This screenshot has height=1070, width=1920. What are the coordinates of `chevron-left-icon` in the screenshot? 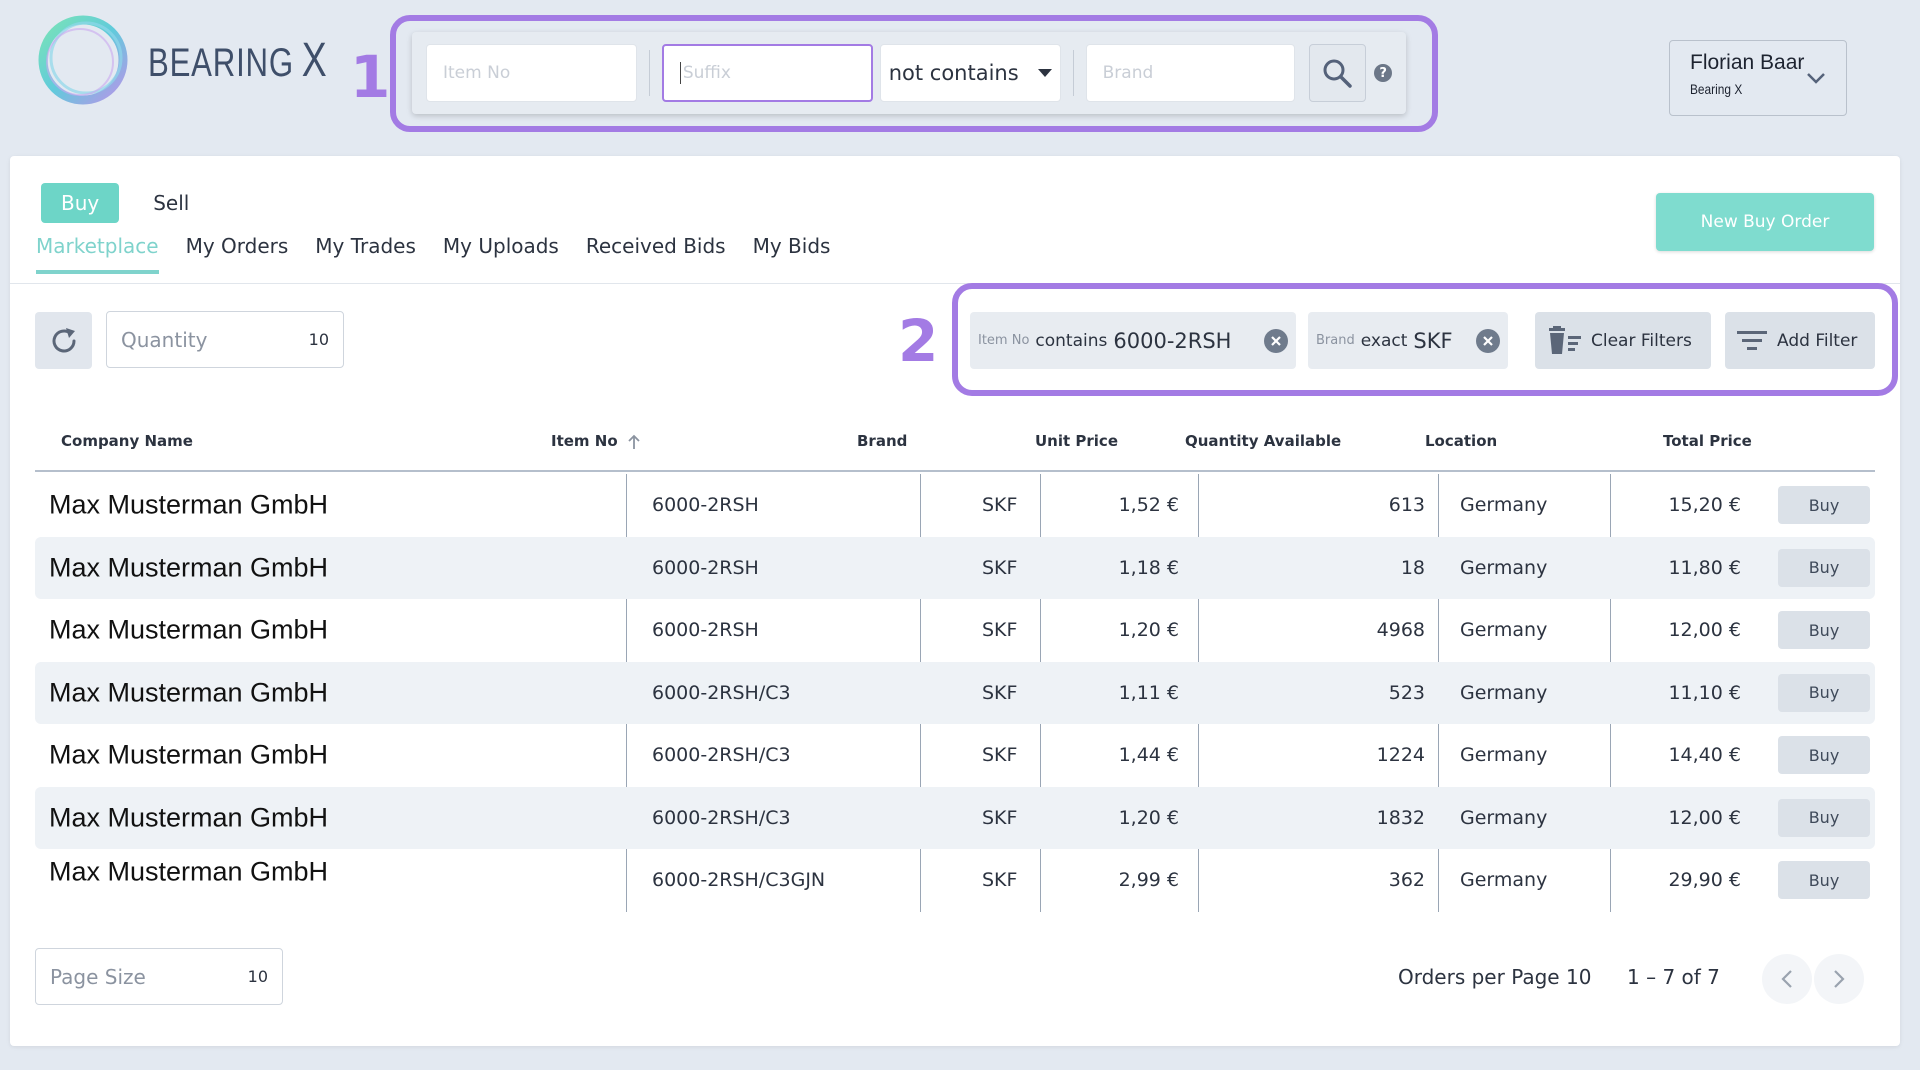 It's located at (1786, 979).